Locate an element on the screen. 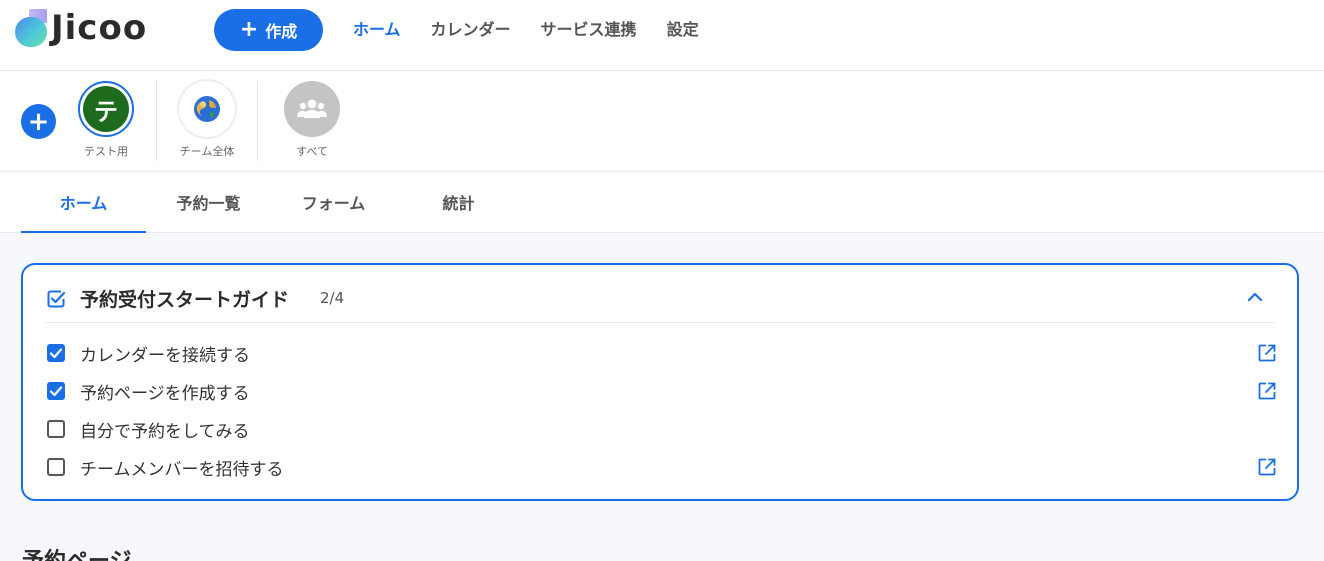 Image resolution: width=1324 pixels, height=561 pixels. logo-text: Jicoo is located at coordinates (99, 28).